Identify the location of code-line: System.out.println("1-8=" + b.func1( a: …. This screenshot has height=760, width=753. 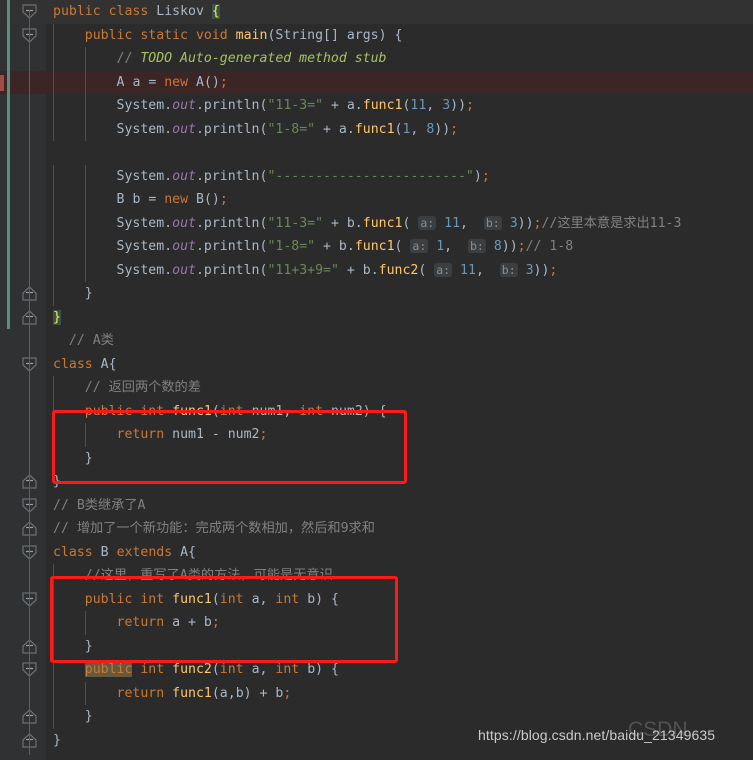
(399, 247).